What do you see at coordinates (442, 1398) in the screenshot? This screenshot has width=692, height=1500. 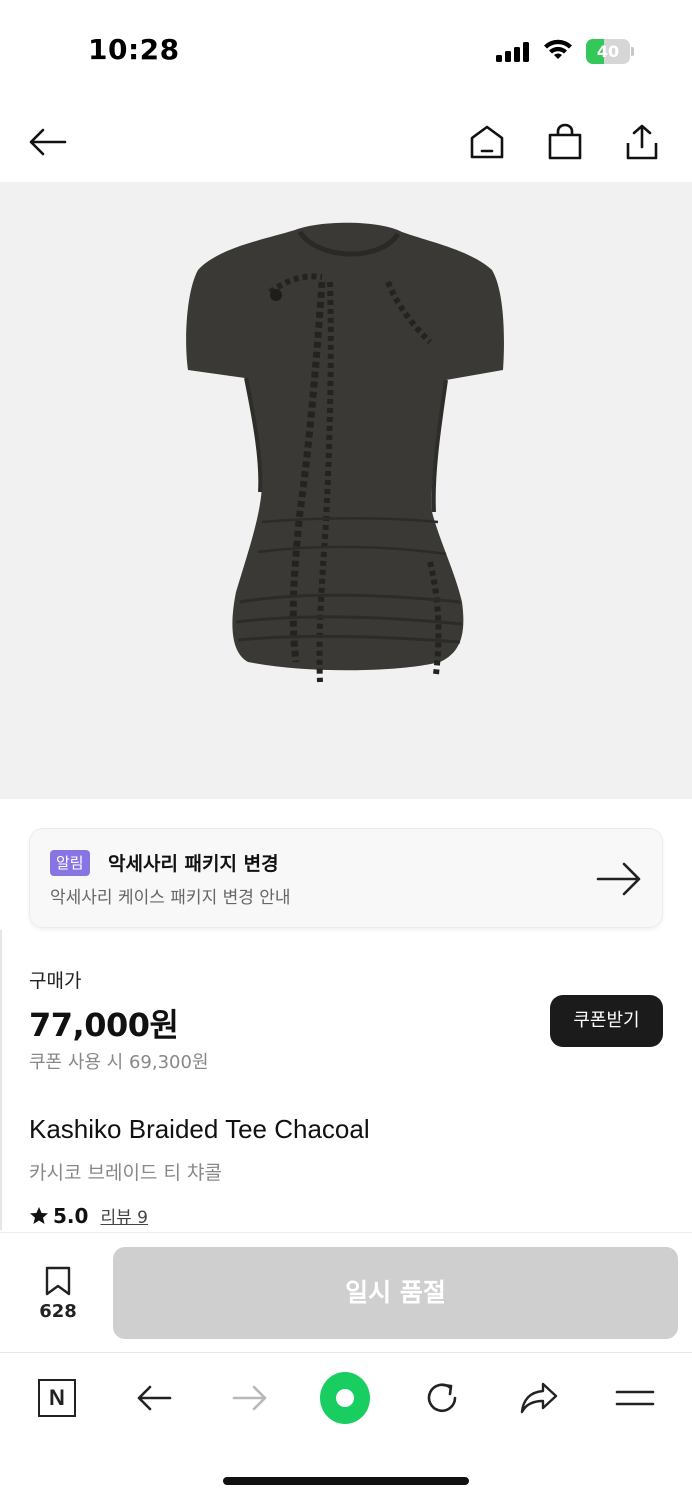 I see `reload-icon` at bounding box center [442, 1398].